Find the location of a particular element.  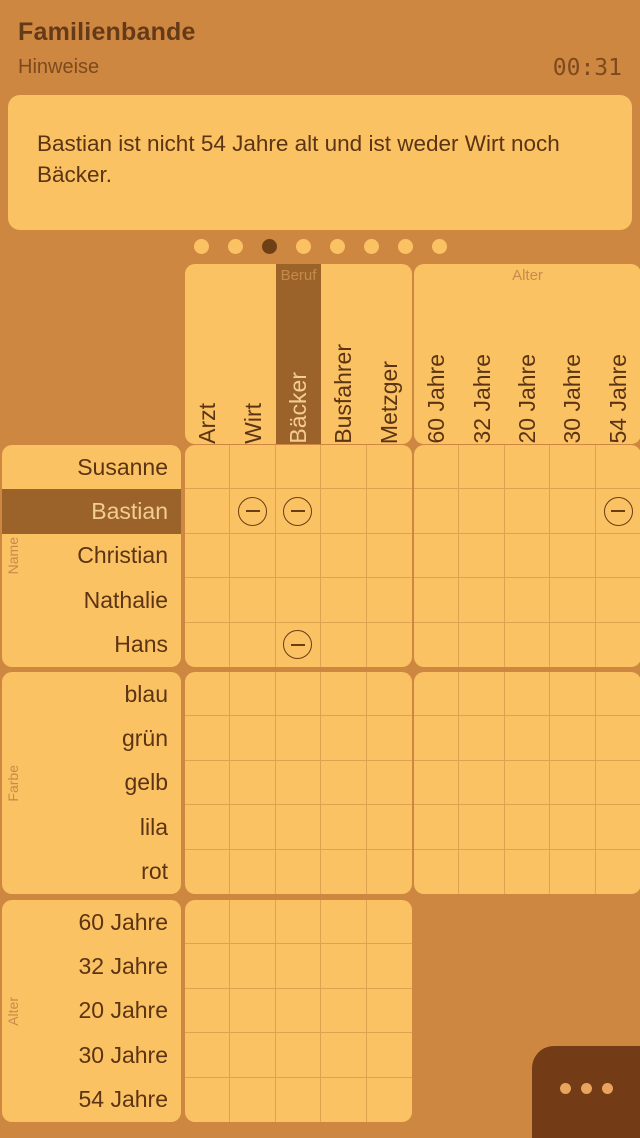

column-header-col_top_left-0: Arzt is located at coordinates (207, 354).